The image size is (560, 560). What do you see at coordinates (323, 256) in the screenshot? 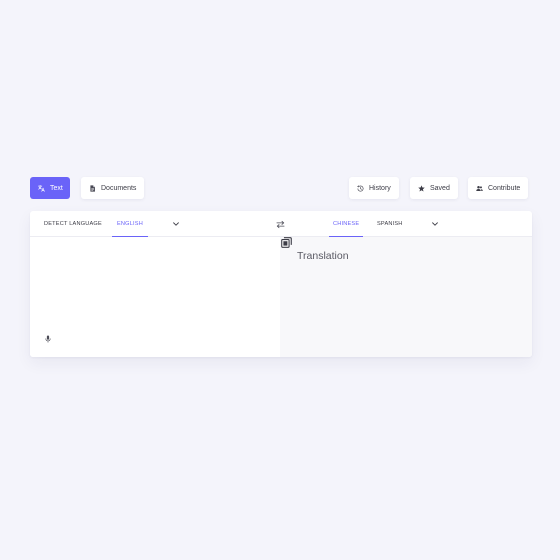
I see `translation-placeholder: Translation` at bounding box center [323, 256].